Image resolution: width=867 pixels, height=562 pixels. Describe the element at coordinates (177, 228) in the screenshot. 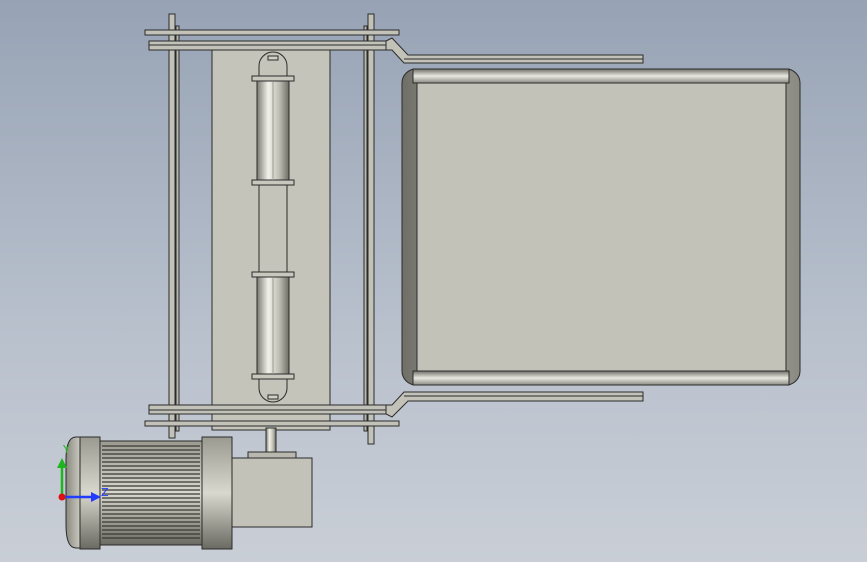

I see `rod-left-inner` at that location.